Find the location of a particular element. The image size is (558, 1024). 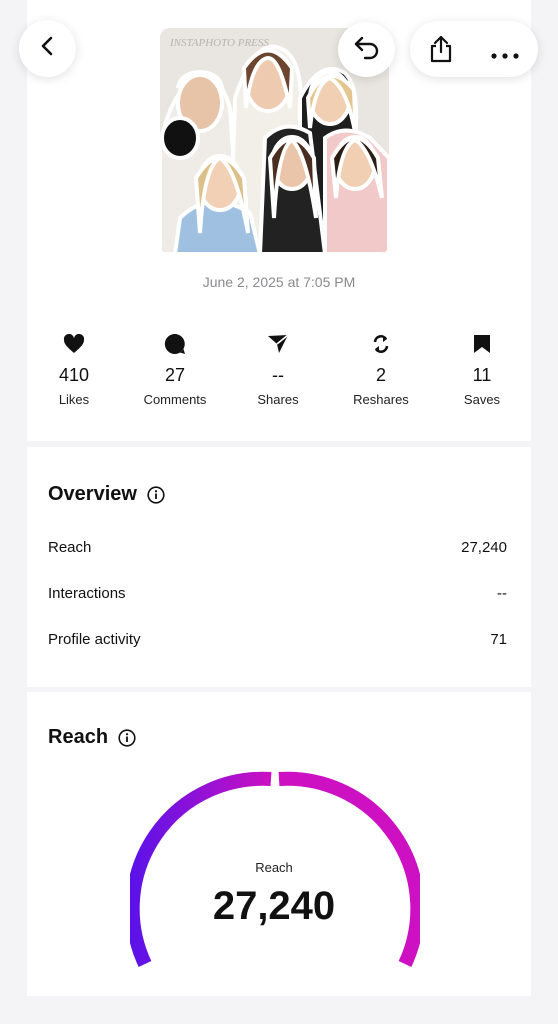

stat-comments: 27 Comments is located at coordinates (175, 370).